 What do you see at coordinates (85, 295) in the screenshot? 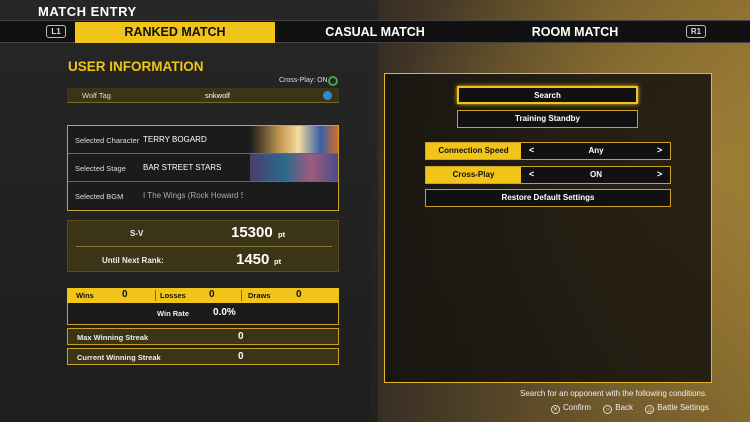
I see `wins-label: Wins` at bounding box center [85, 295].